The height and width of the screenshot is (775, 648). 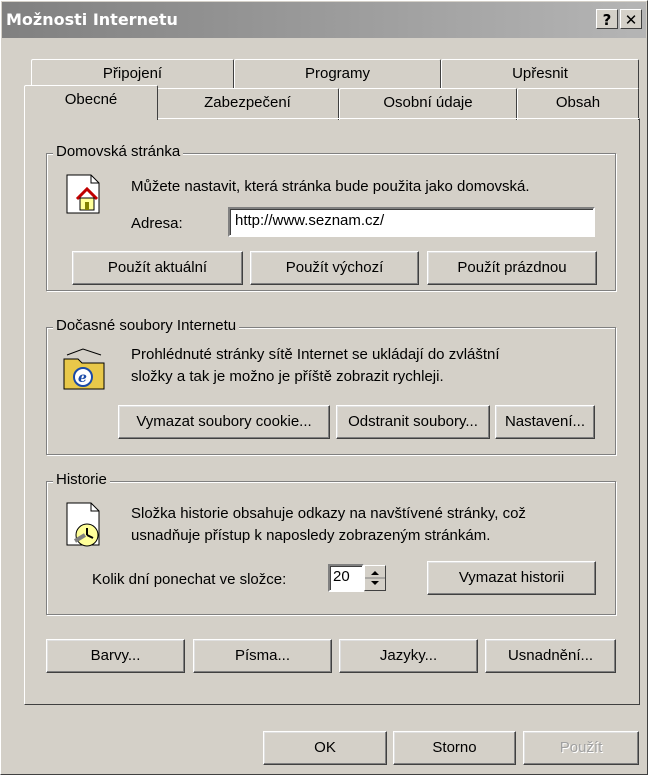 I want to click on home-page-icon, so click(x=83, y=194).